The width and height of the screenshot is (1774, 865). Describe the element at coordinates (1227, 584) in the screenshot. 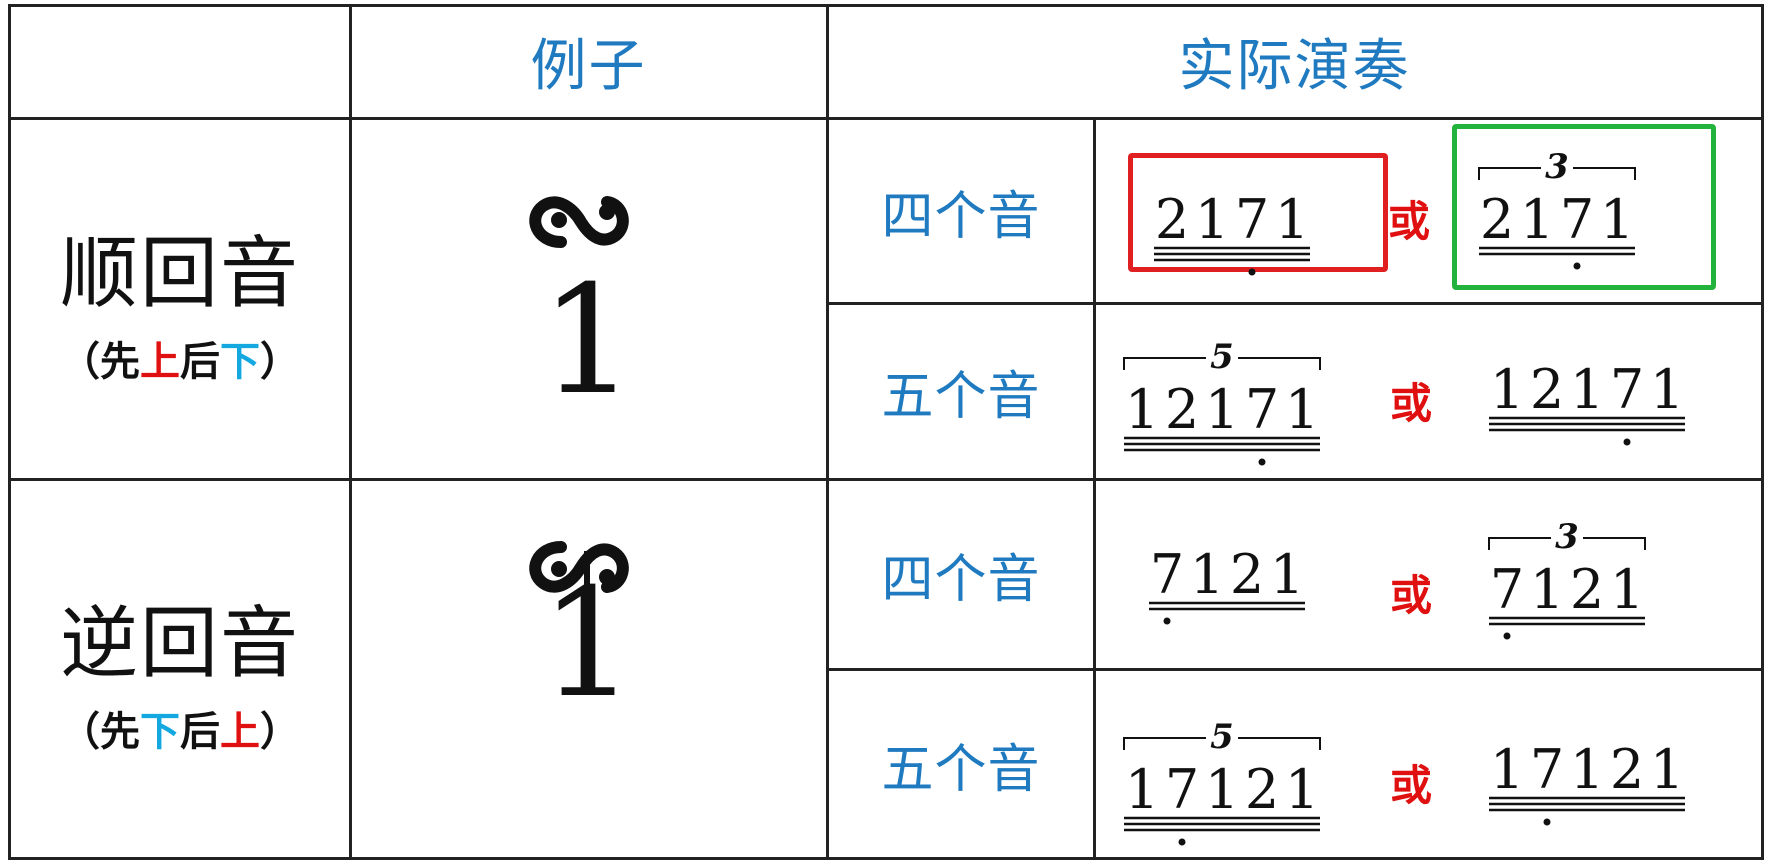

I see `notation-r2-four-left: 7121` at that location.